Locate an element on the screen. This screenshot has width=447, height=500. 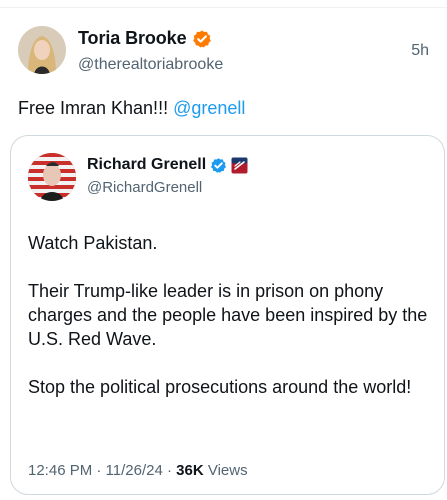
quote-avatar-image is located at coordinates (52, 177).